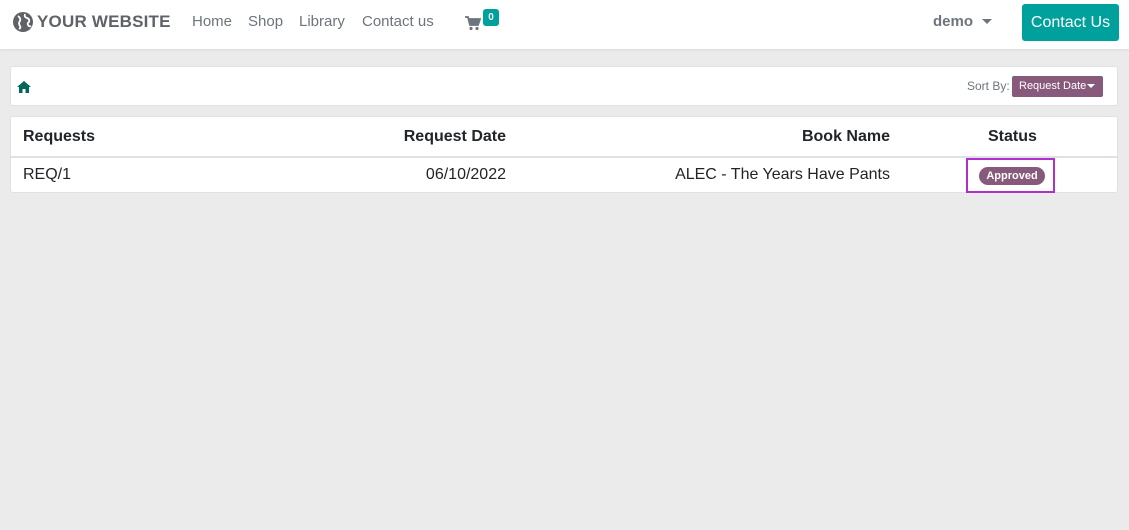 The height and width of the screenshot is (530, 1129). Describe the element at coordinates (988, 86) in the screenshot. I see `sort-by-label: Sort By:` at that location.